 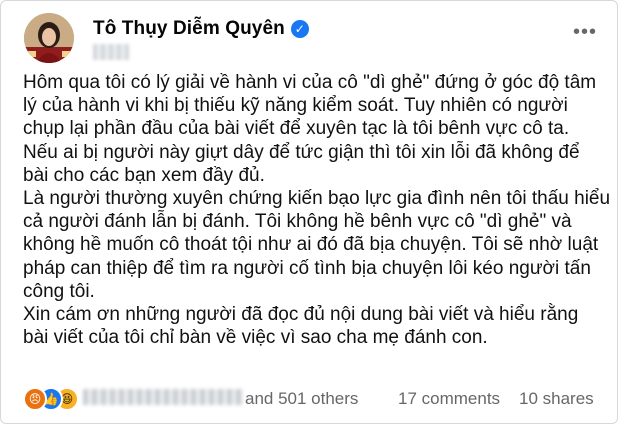 I want to click on post-line: bài cho các bạn xem đầy đủ., so click(x=144, y=175).